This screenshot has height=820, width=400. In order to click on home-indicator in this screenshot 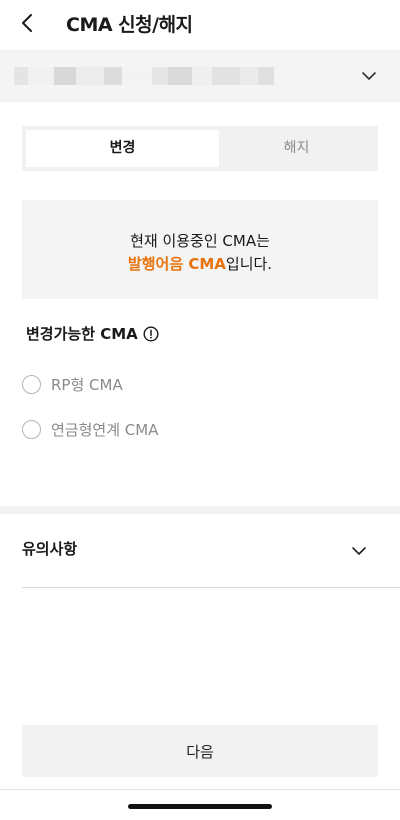, I will do `click(200, 806)`.